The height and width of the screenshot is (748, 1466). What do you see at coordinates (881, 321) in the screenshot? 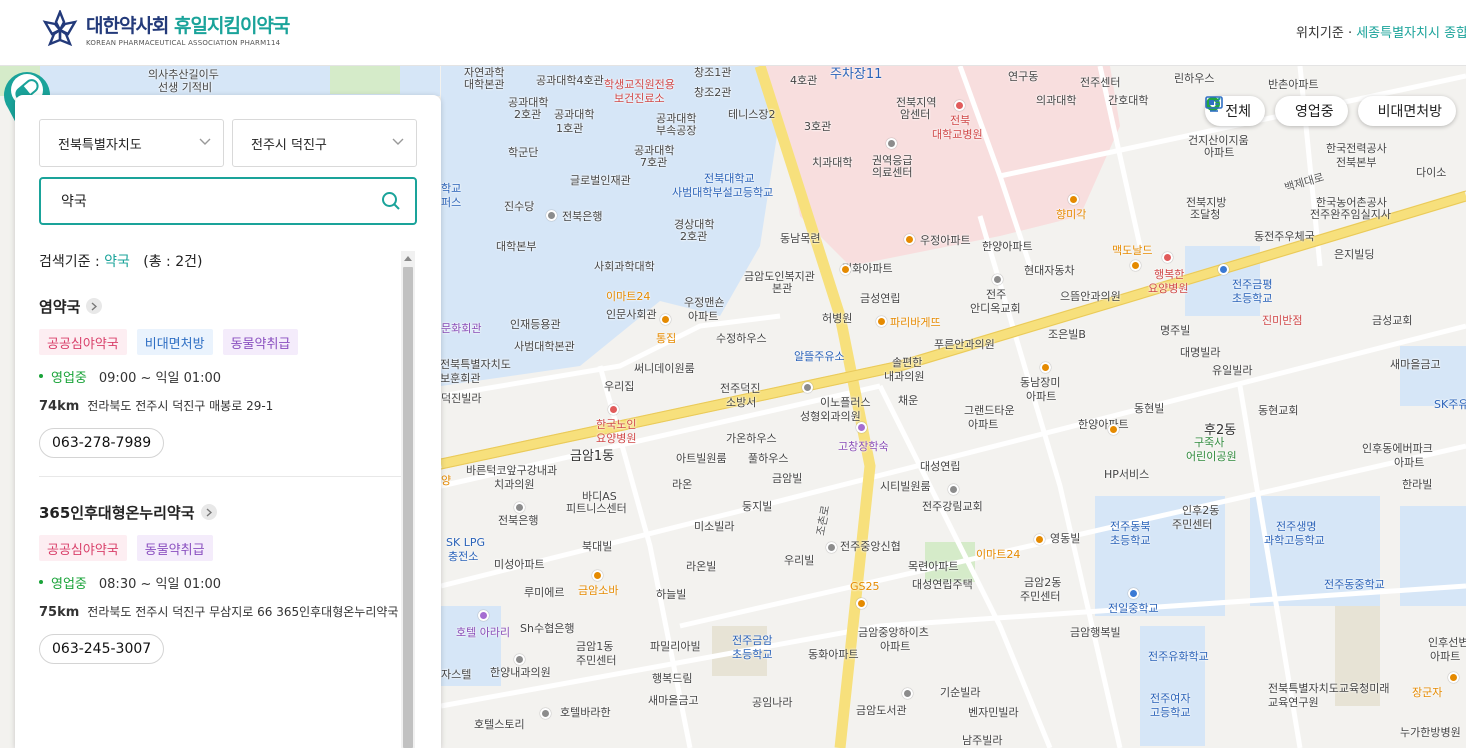
I see `bakery-icon` at bounding box center [881, 321].